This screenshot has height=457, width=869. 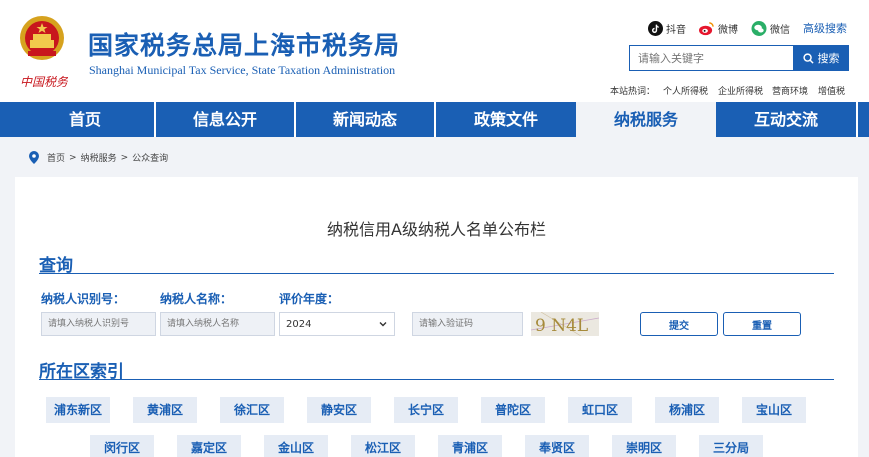 I want to click on evaluation-year-label: 评价年度：, so click(x=309, y=299).